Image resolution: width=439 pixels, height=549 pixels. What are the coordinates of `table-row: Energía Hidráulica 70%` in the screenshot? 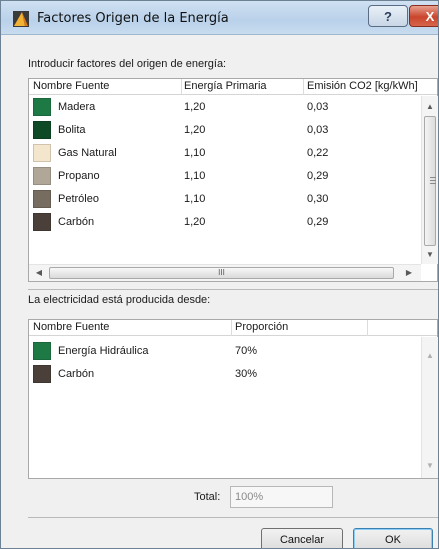 It's located at (225, 351).